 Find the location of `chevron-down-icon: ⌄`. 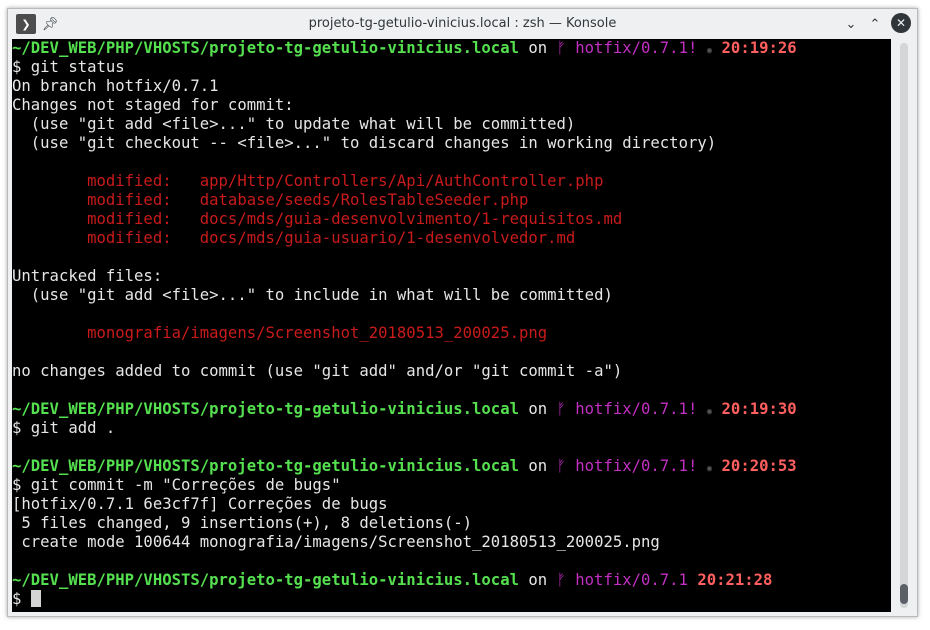

chevron-down-icon: ⌄ is located at coordinates (851, 24).